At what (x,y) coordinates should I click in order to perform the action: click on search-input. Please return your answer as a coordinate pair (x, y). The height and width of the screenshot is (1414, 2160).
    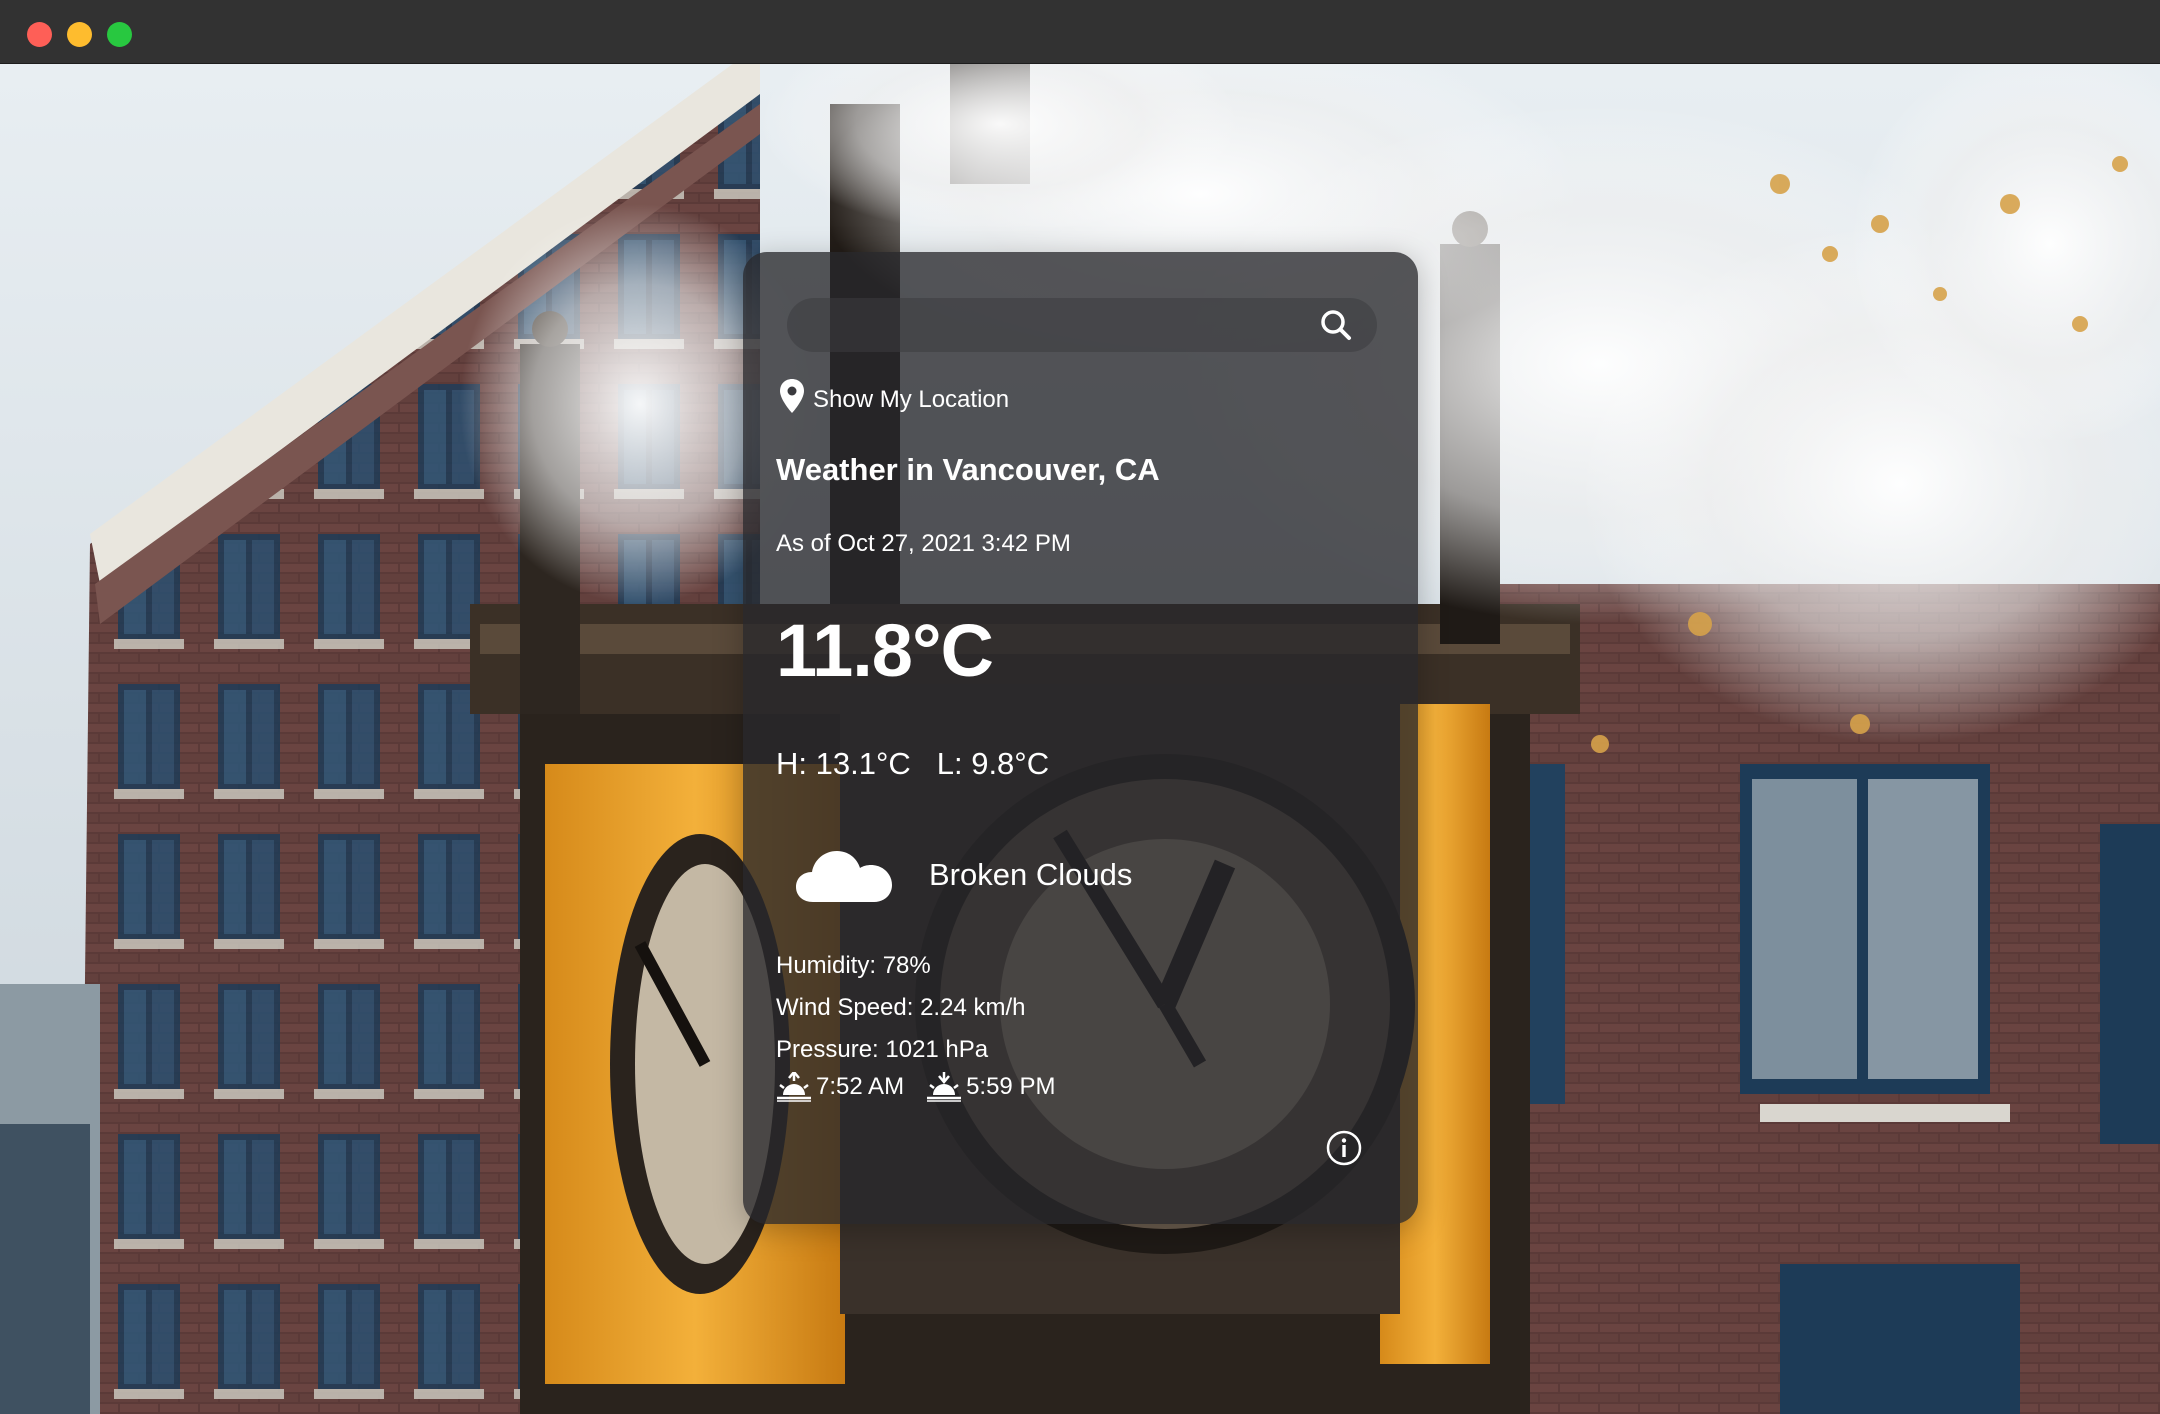
    Looking at the image, I should click on (1051, 326).